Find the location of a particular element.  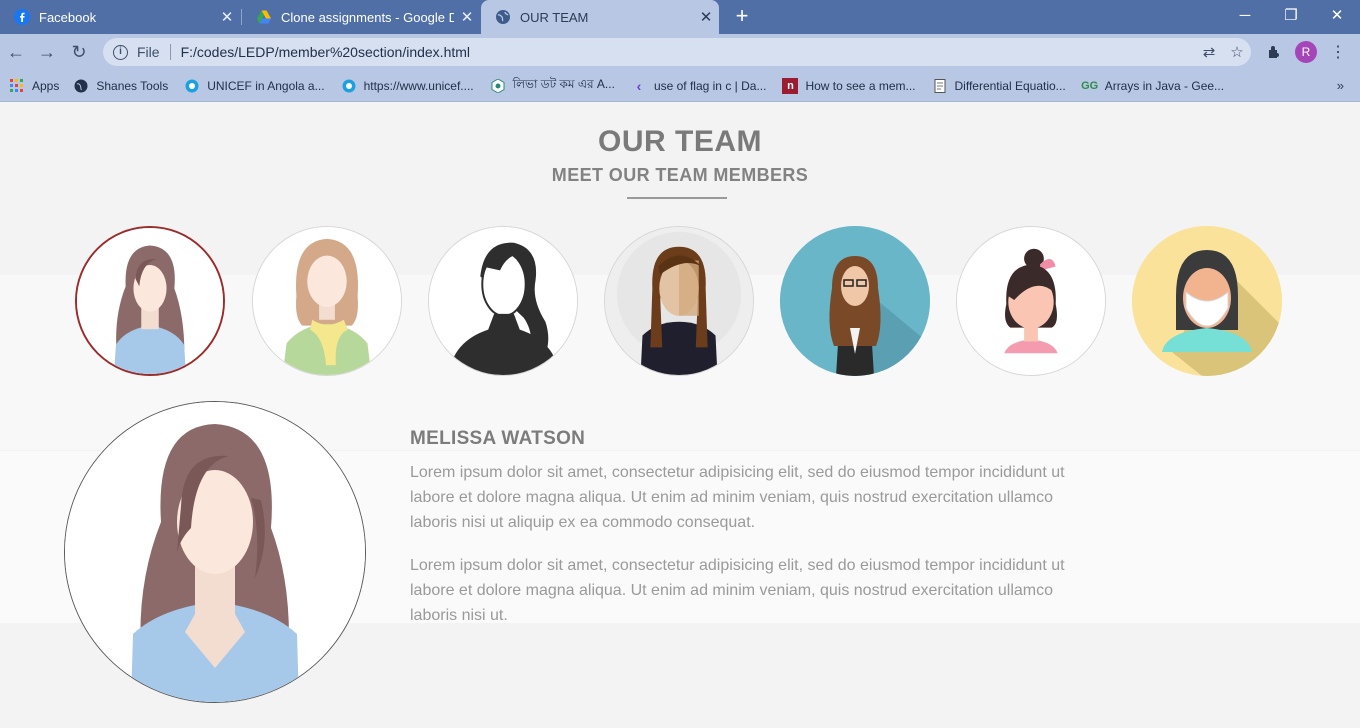

tab-google-drive: Clone assignments - Google Driv ✕ is located at coordinates (361, 17).